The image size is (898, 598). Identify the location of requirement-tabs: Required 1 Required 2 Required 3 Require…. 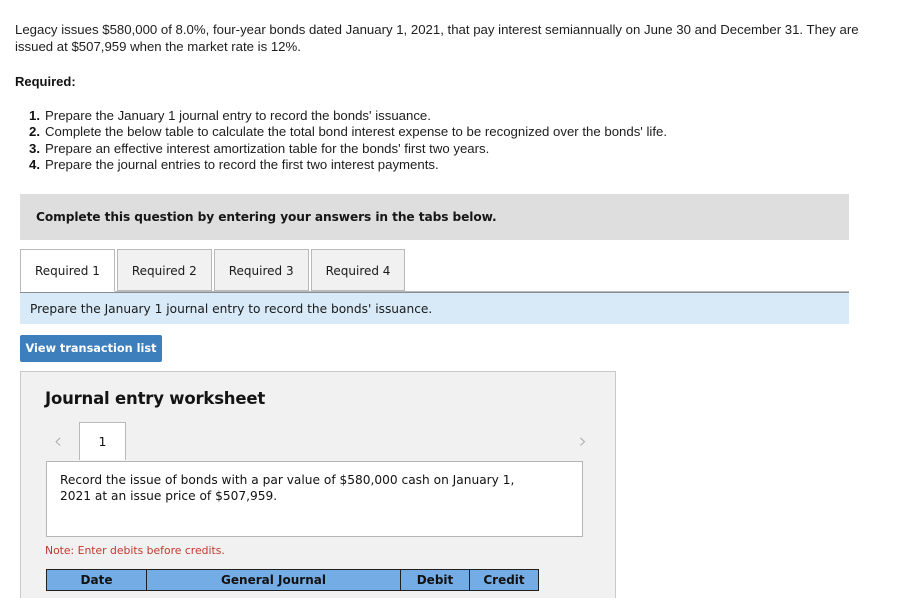
(434, 270).